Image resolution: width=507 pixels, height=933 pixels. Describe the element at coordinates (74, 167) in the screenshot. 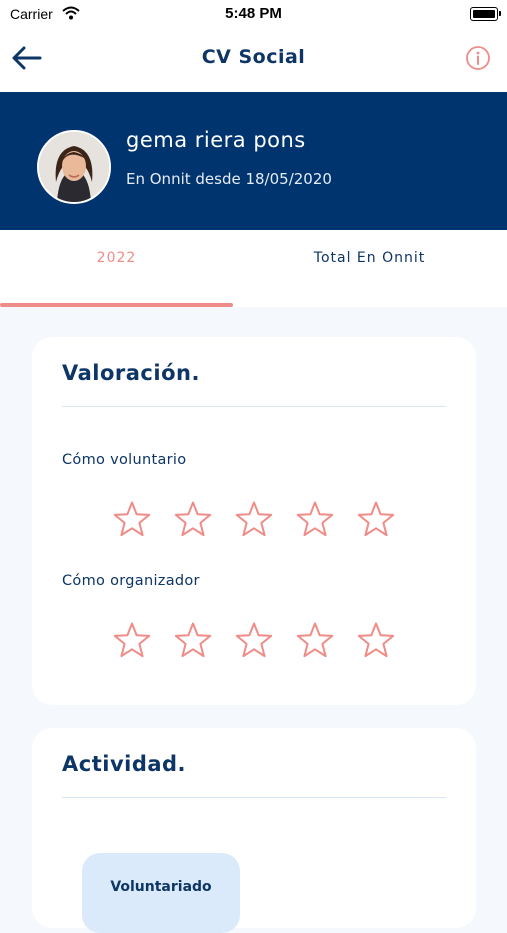

I see `avatar` at that location.